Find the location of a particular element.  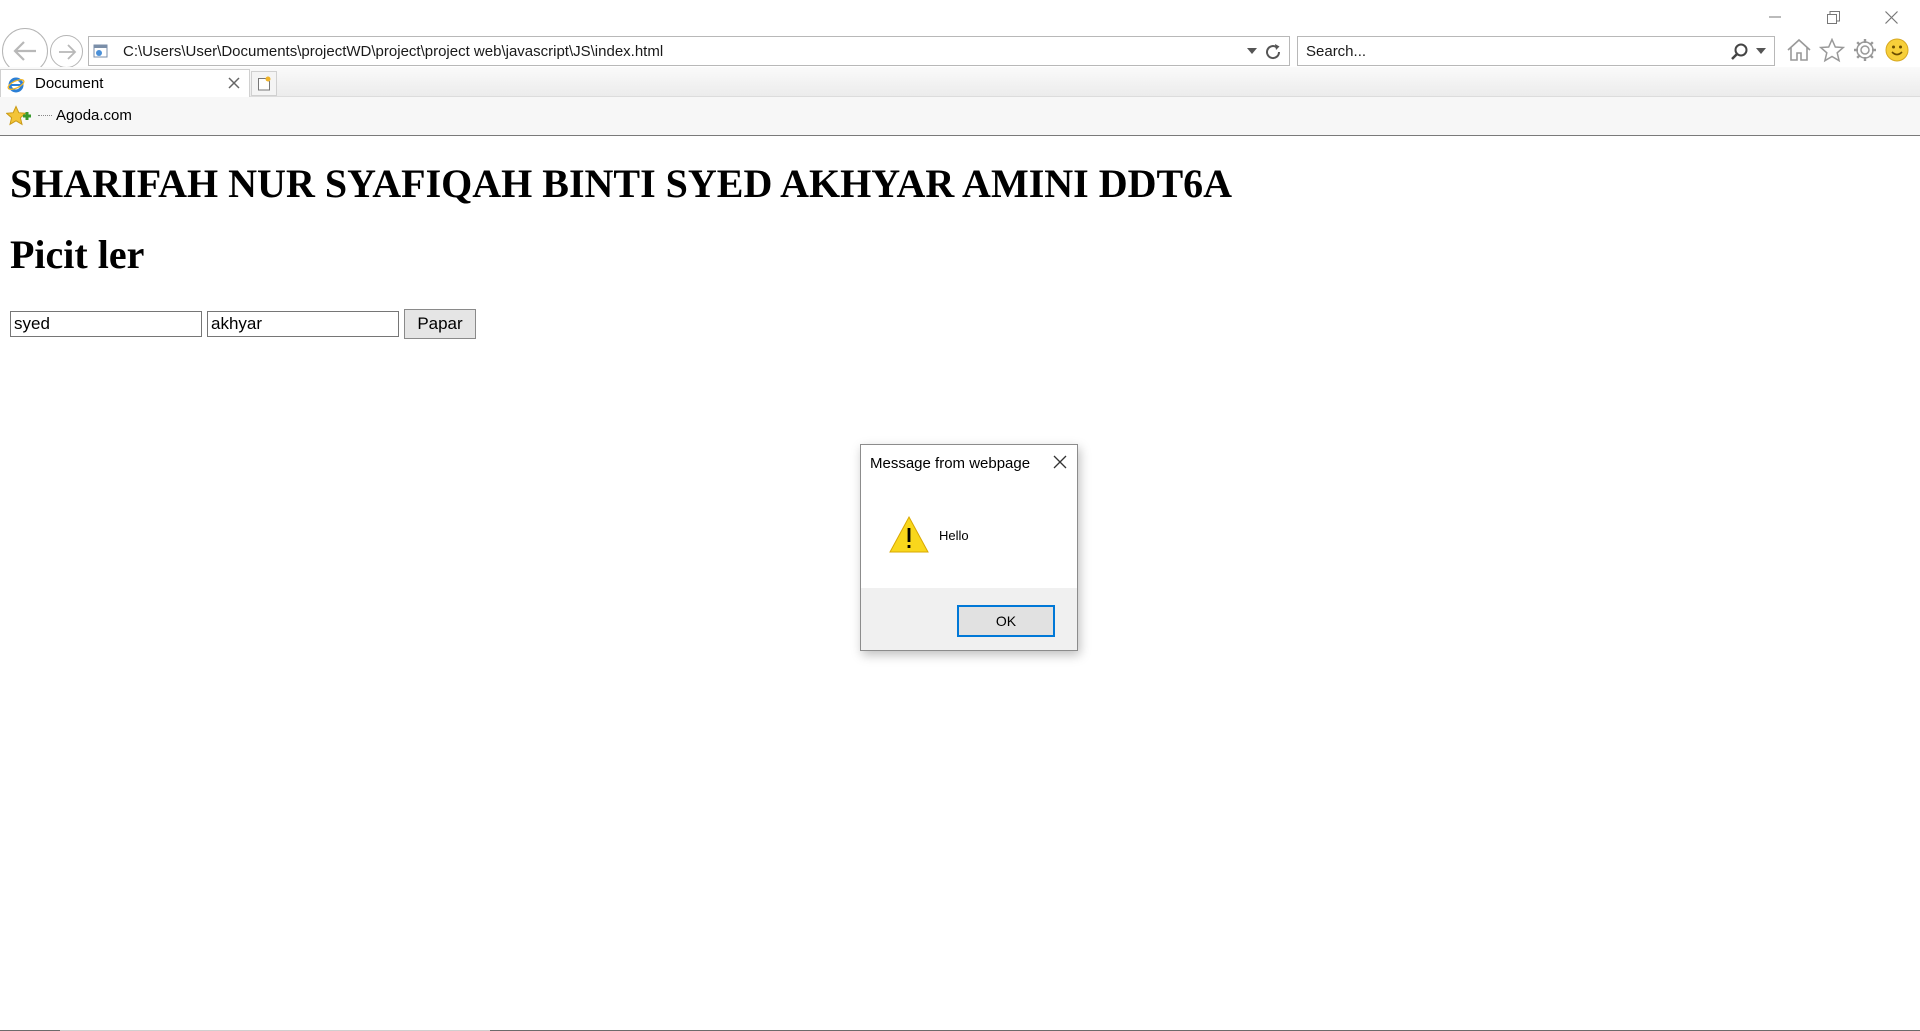

tab-document: Document is located at coordinates (125, 83).